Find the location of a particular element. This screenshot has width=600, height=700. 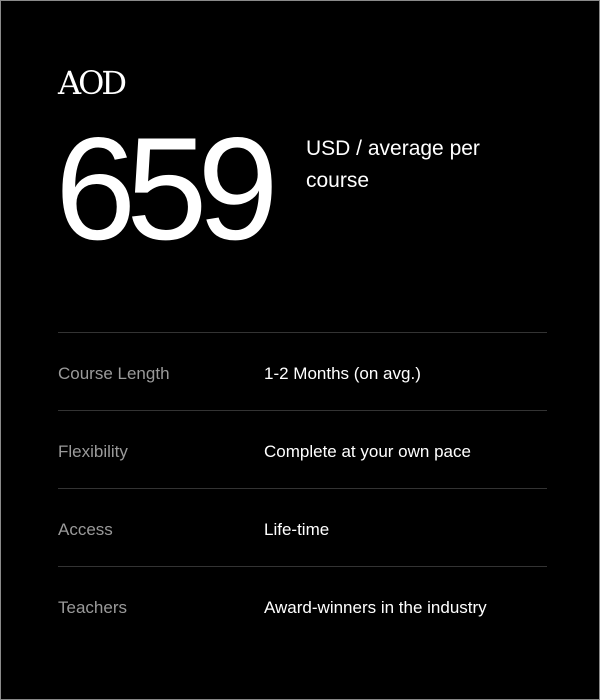

price-caption: USD / average per course is located at coordinates (393, 164).